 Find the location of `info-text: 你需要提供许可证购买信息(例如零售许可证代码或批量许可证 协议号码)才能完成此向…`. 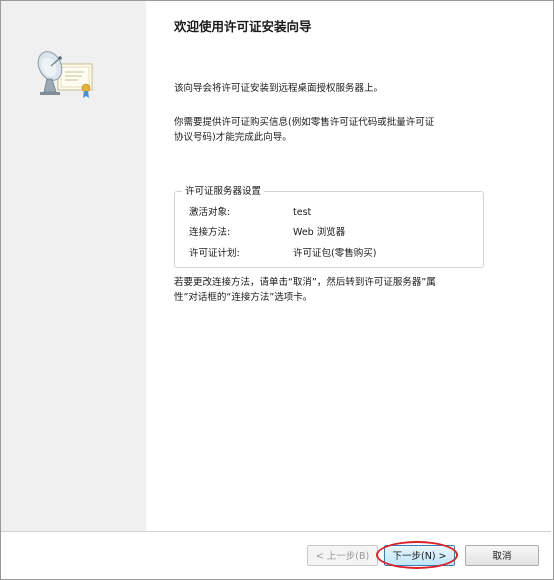

info-text: 你需要提供许可证购买信息(例如零售许可证代码或批量许可证 协议号码)才能完成此向… is located at coordinates (324, 130).